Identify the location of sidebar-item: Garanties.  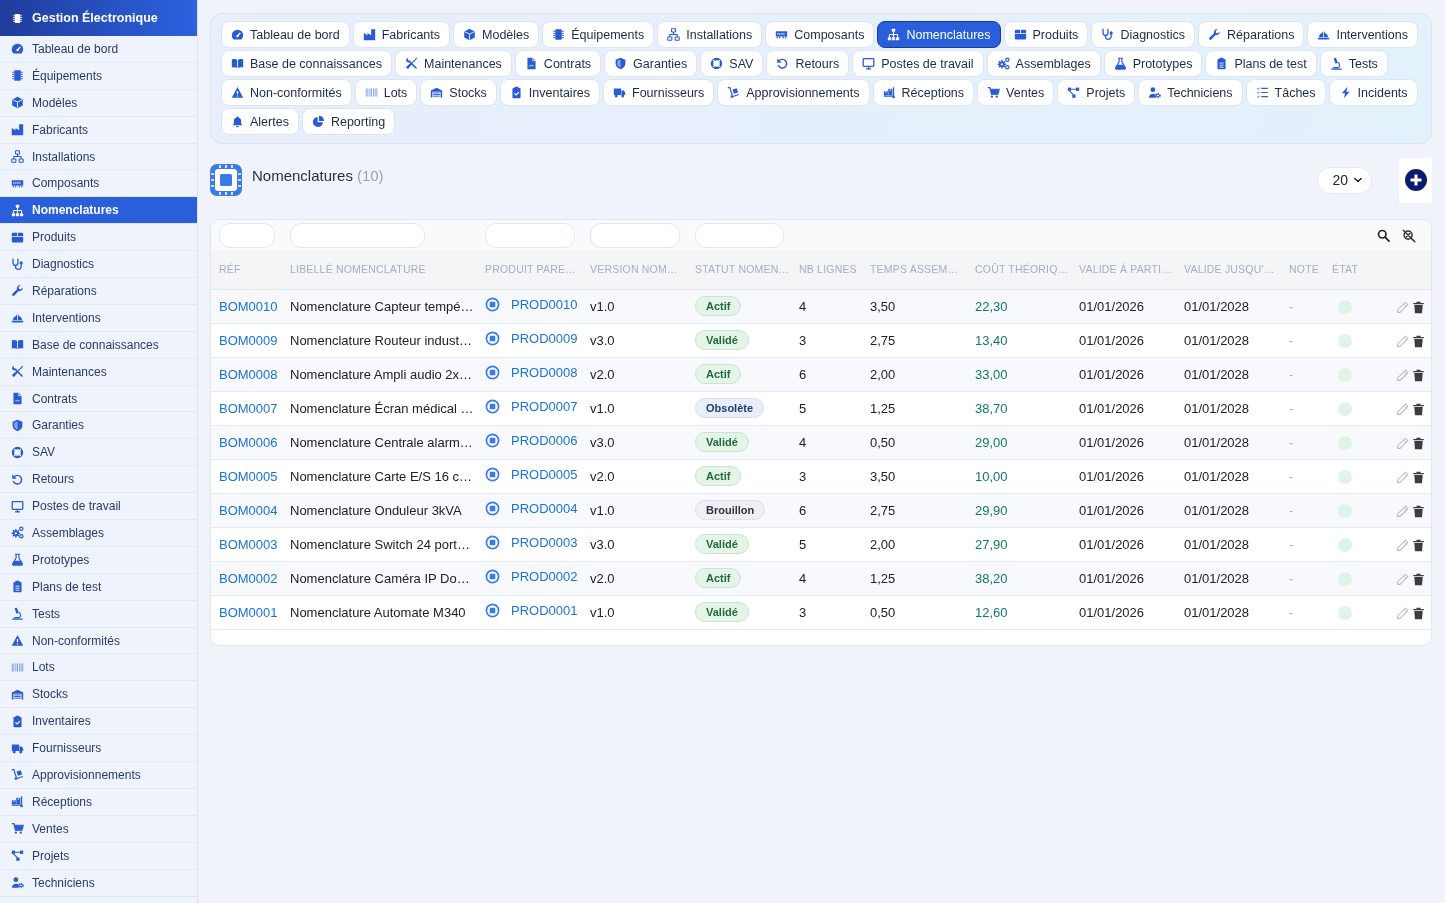
(98, 426).